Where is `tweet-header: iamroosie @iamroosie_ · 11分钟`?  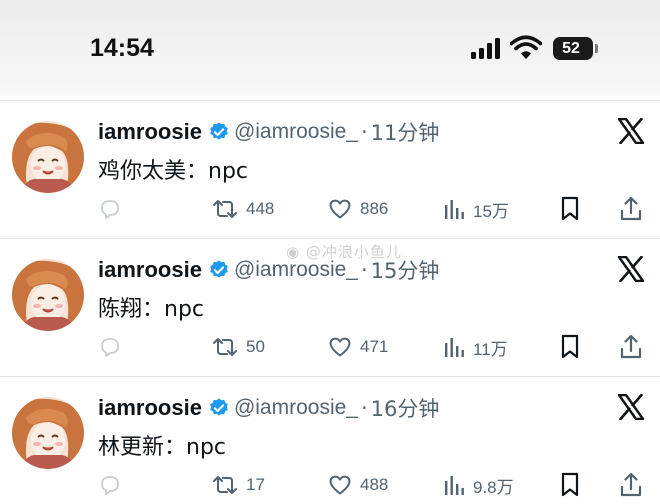 tweet-header: iamroosie @iamroosie_ · 11分钟 is located at coordinates (268, 132).